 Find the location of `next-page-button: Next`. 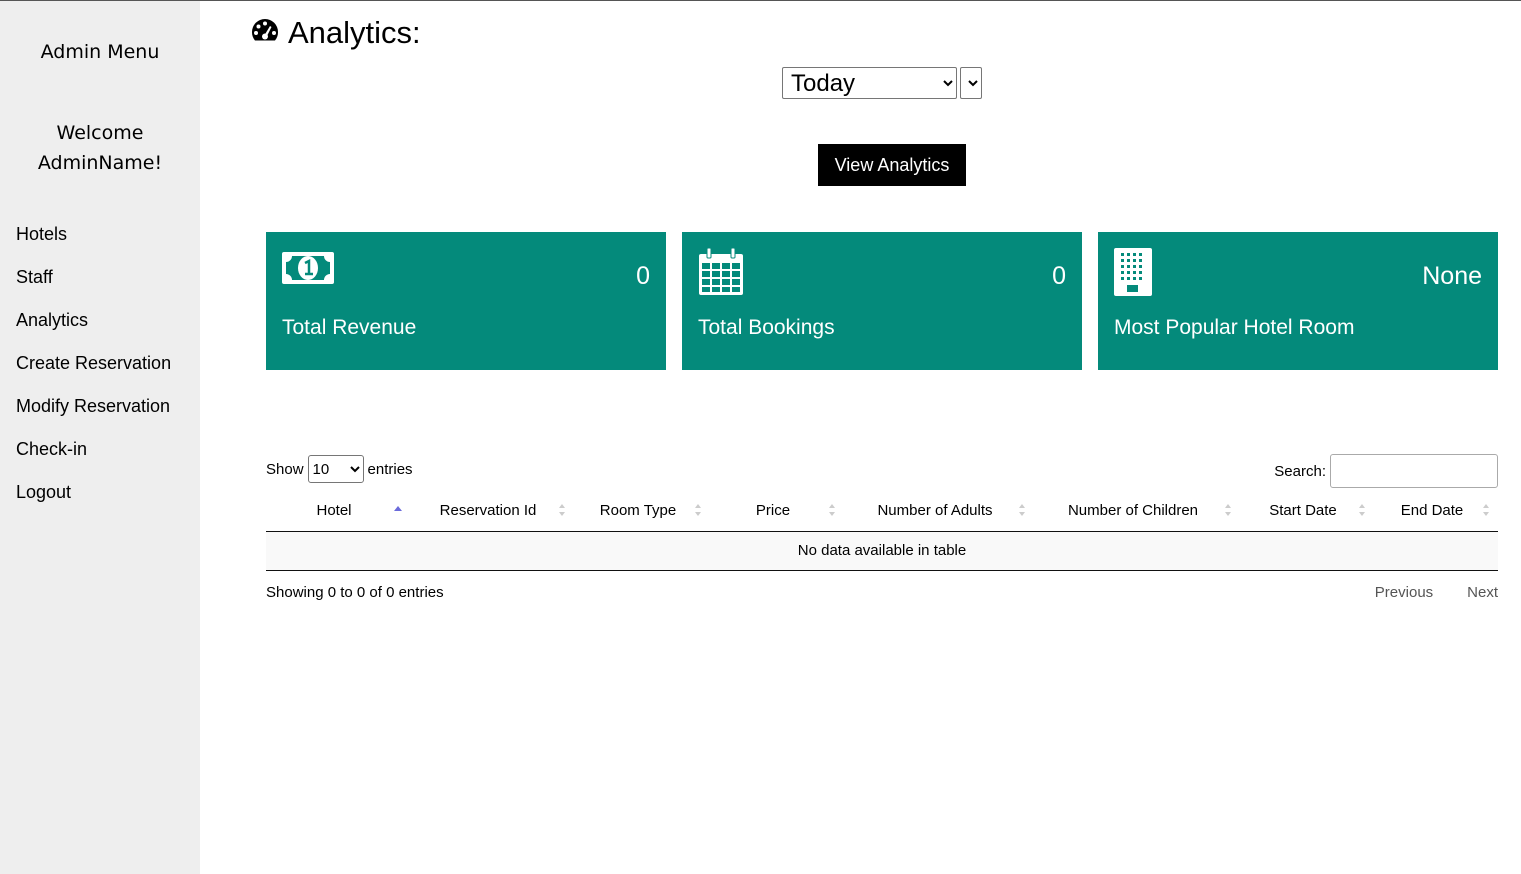

next-page-button: Next is located at coordinates (1482, 592).